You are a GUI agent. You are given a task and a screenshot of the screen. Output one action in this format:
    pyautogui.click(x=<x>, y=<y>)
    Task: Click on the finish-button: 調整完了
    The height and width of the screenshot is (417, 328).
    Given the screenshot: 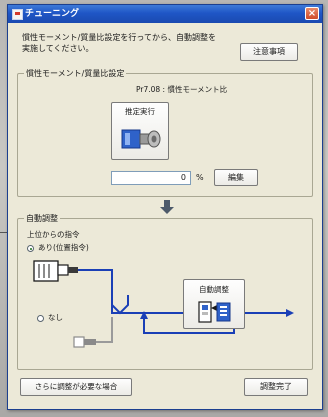 What is the action you would take?
    pyautogui.click(x=276, y=387)
    